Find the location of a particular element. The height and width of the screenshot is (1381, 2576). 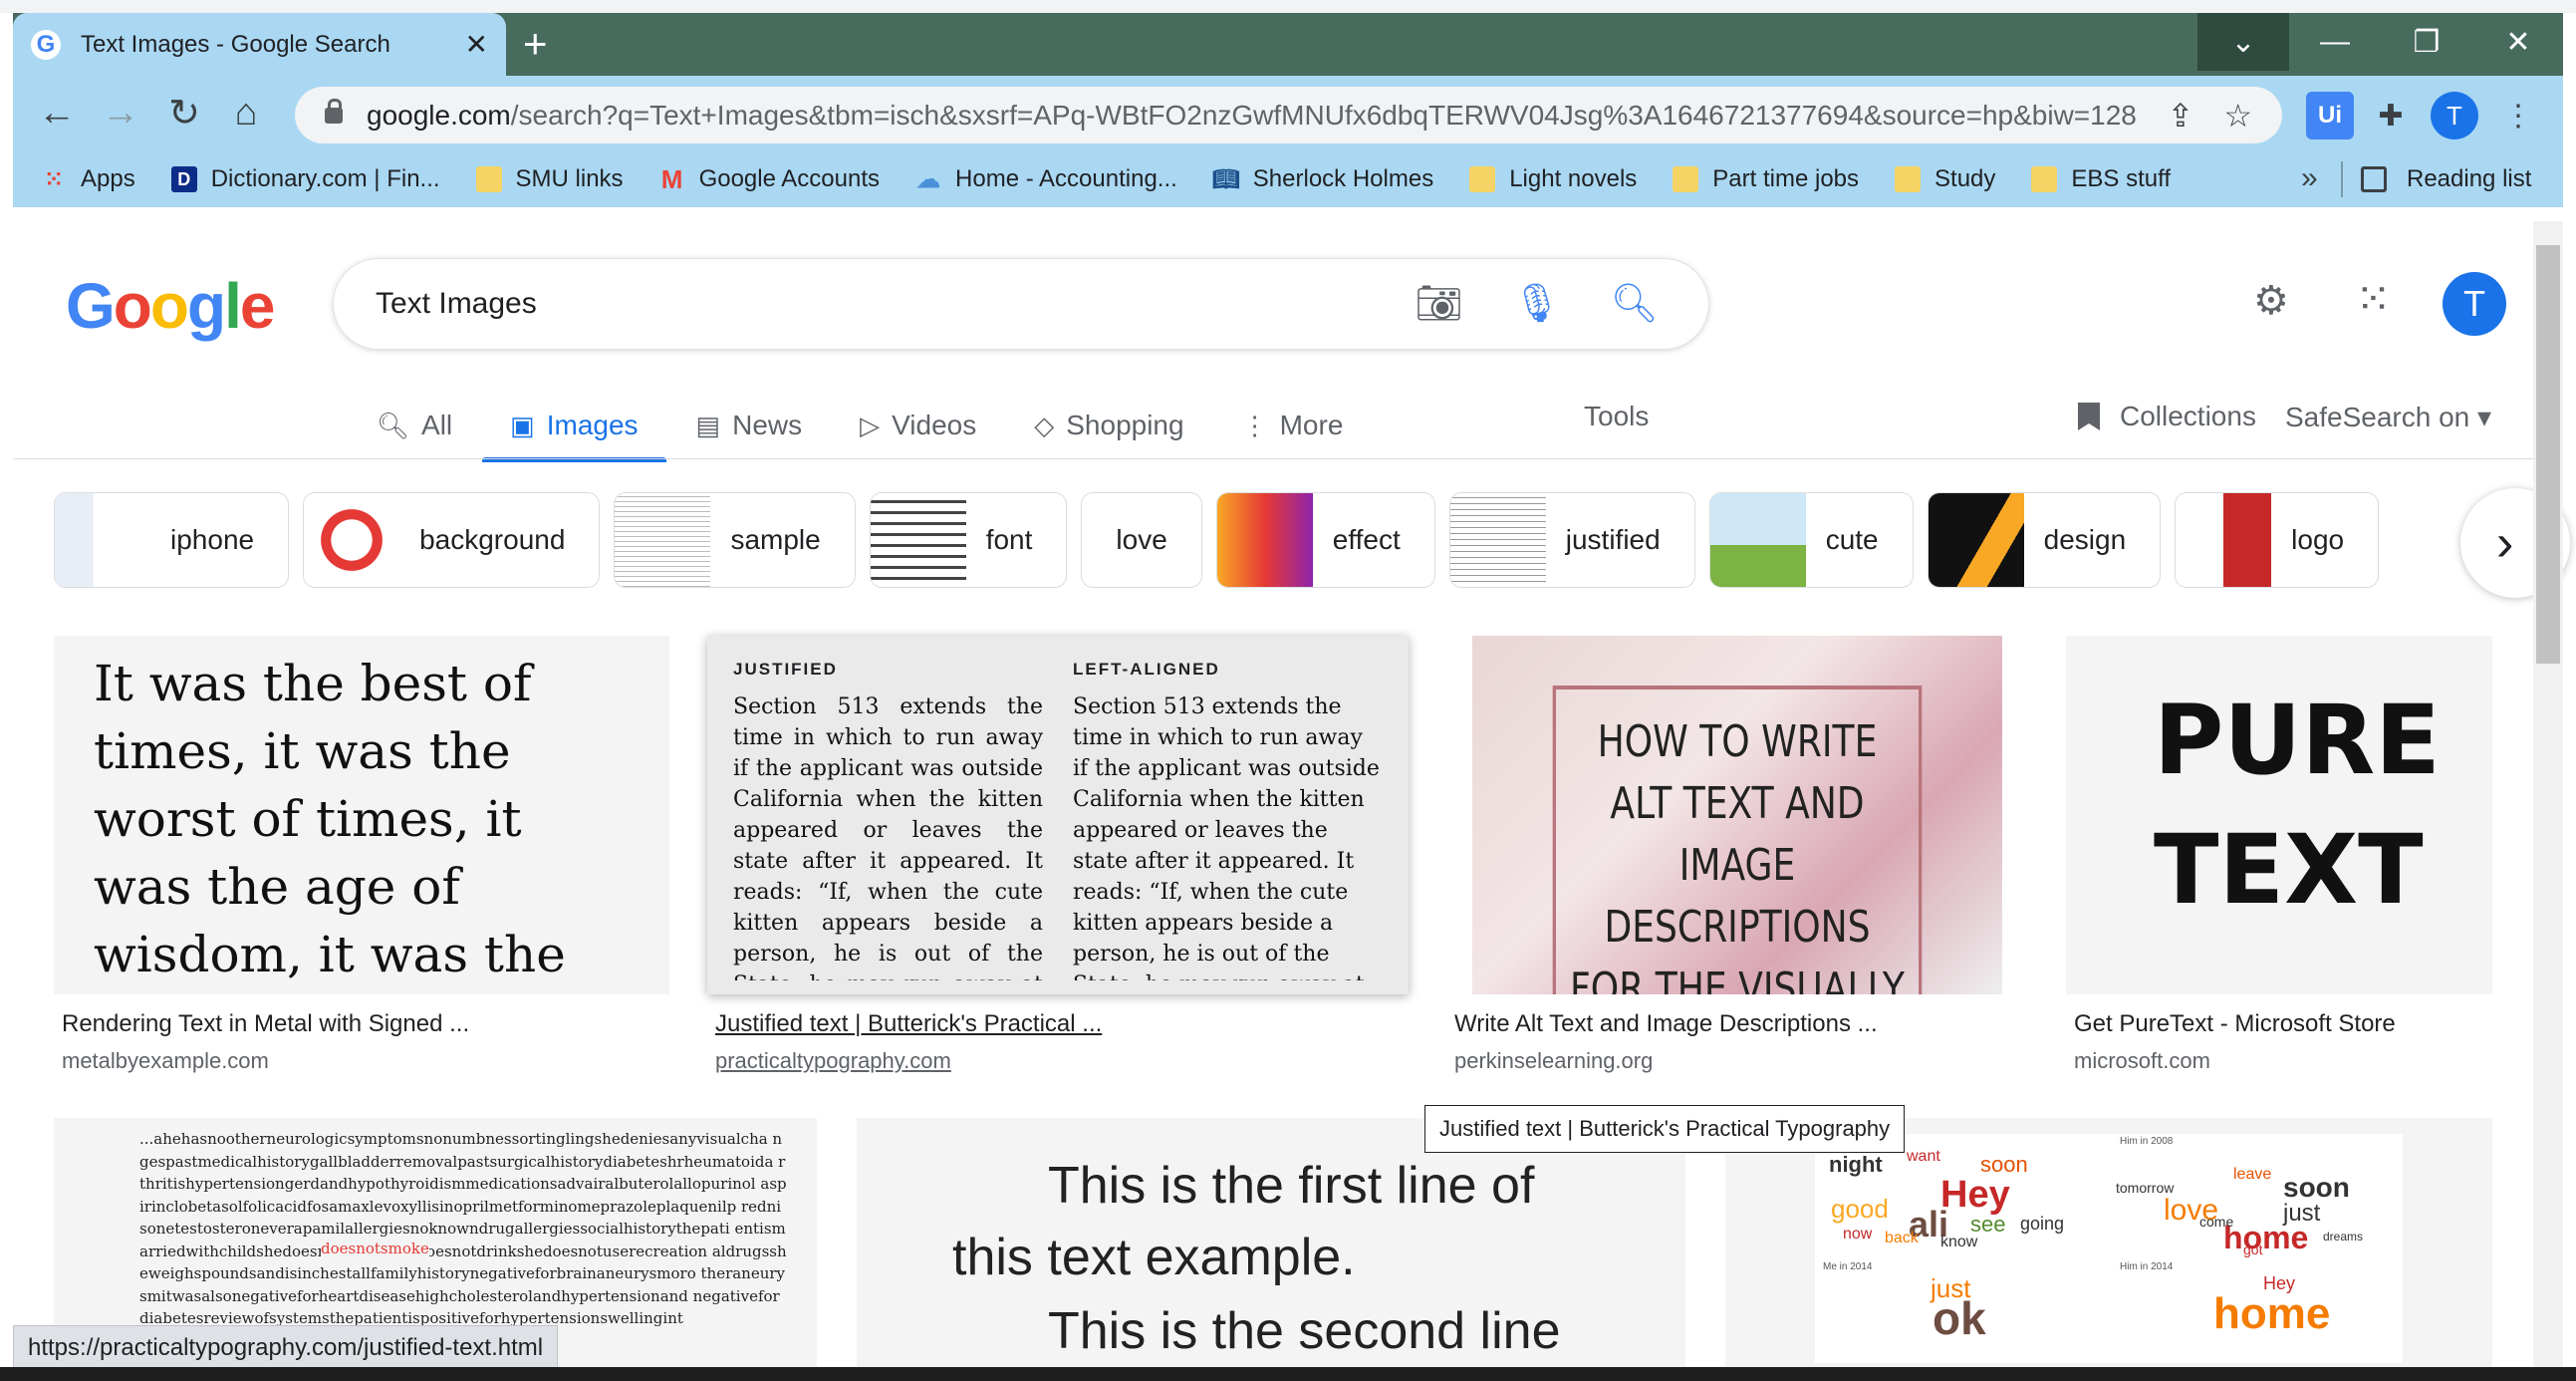

chip-iphone: iphone is located at coordinates (172, 540).